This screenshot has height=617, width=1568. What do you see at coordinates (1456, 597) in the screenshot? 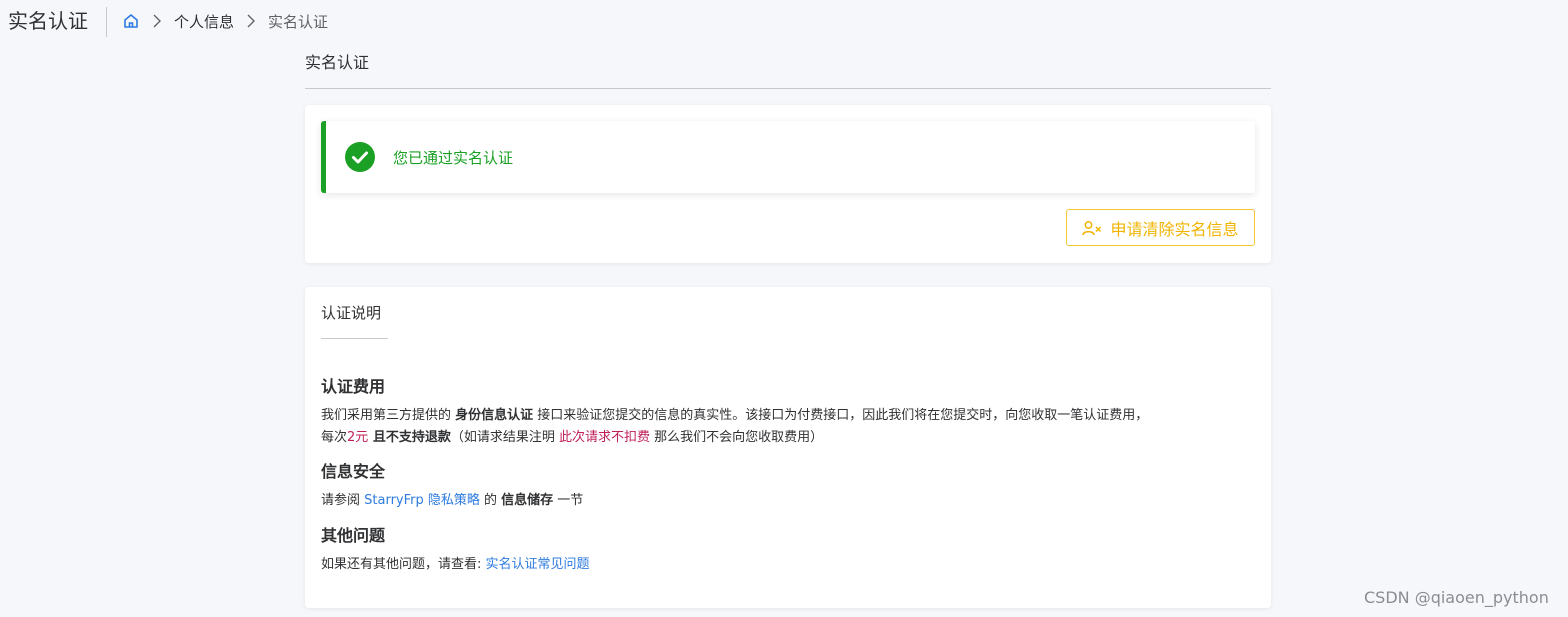
I see `watermark: CSDN @qiaoen_python` at bounding box center [1456, 597].